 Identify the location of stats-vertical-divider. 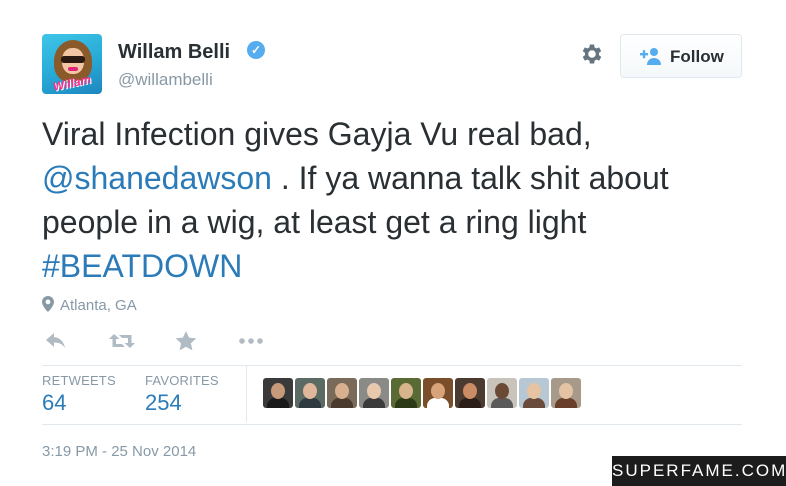
(246, 394).